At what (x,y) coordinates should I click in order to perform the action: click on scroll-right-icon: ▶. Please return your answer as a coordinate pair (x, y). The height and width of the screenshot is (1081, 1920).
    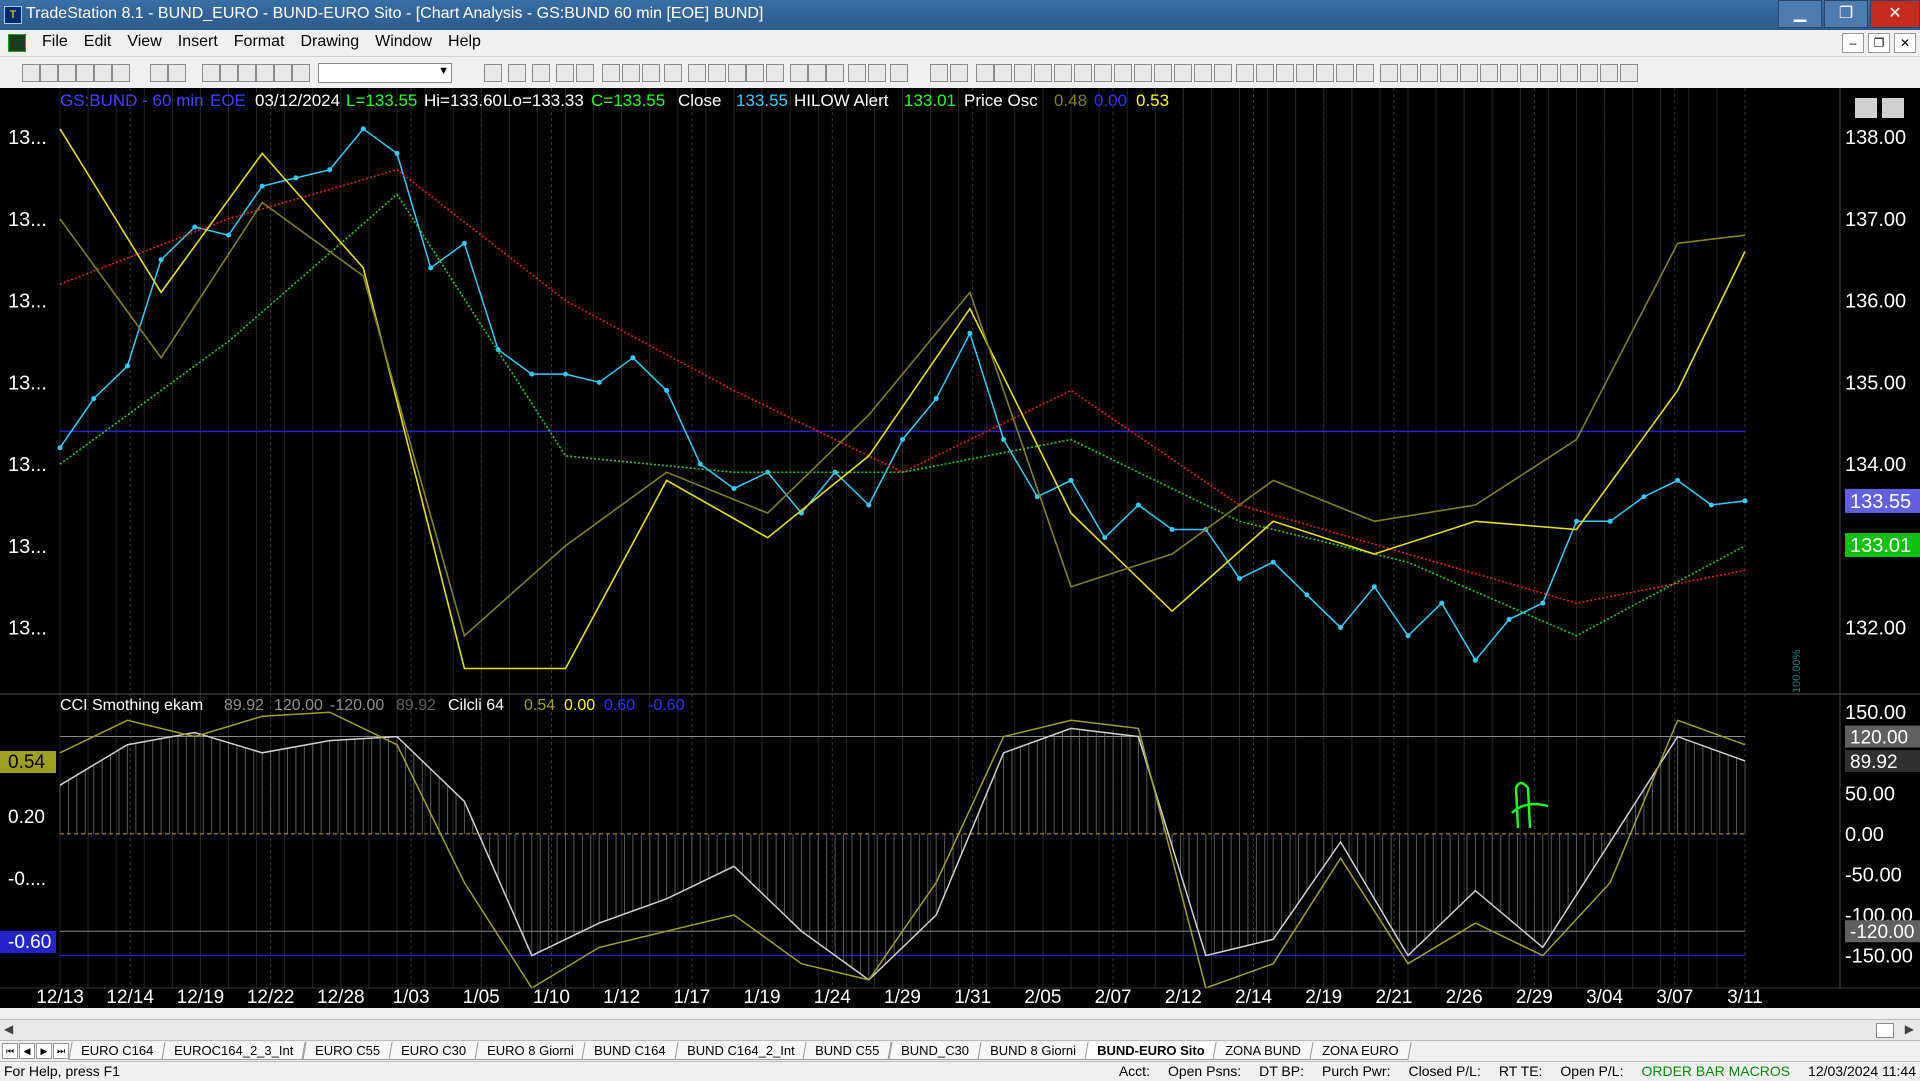
    Looking at the image, I should click on (1909, 1029).